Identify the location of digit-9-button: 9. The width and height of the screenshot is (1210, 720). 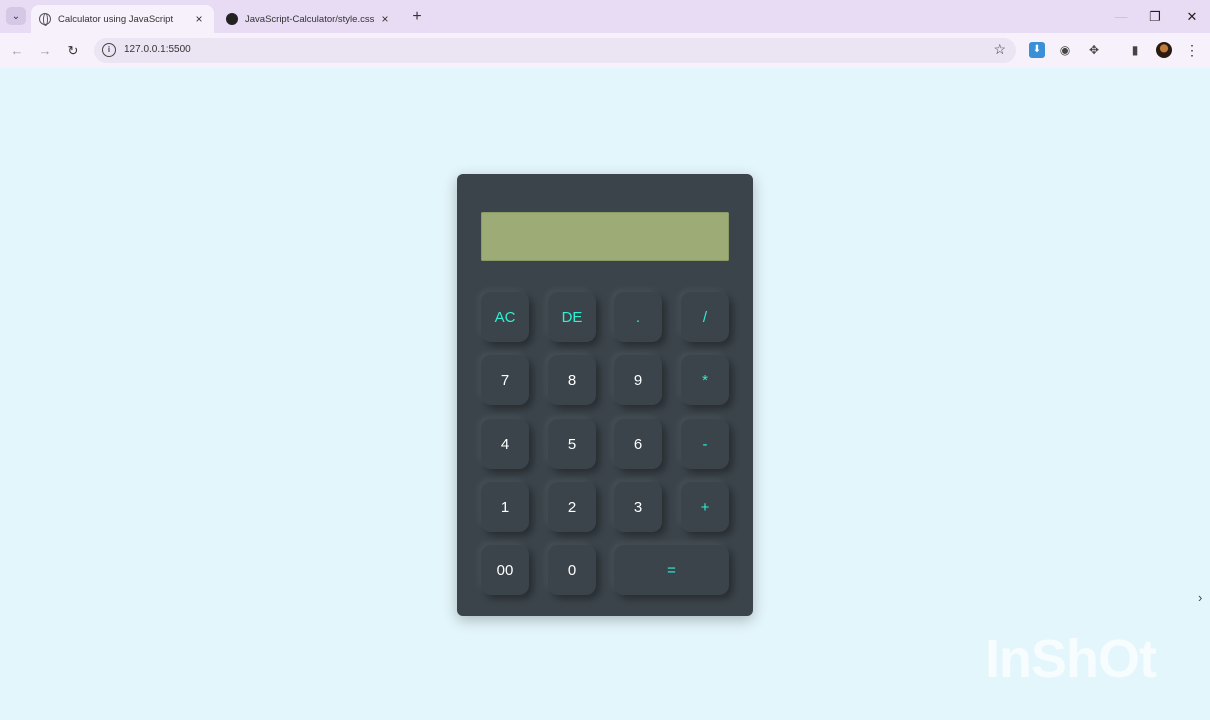
(638, 380).